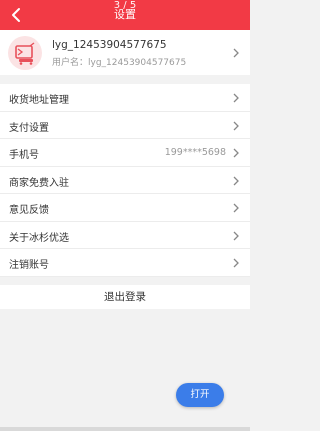  Describe the element at coordinates (125, 297) in the screenshot. I see `logout-button: 退出登录` at that location.